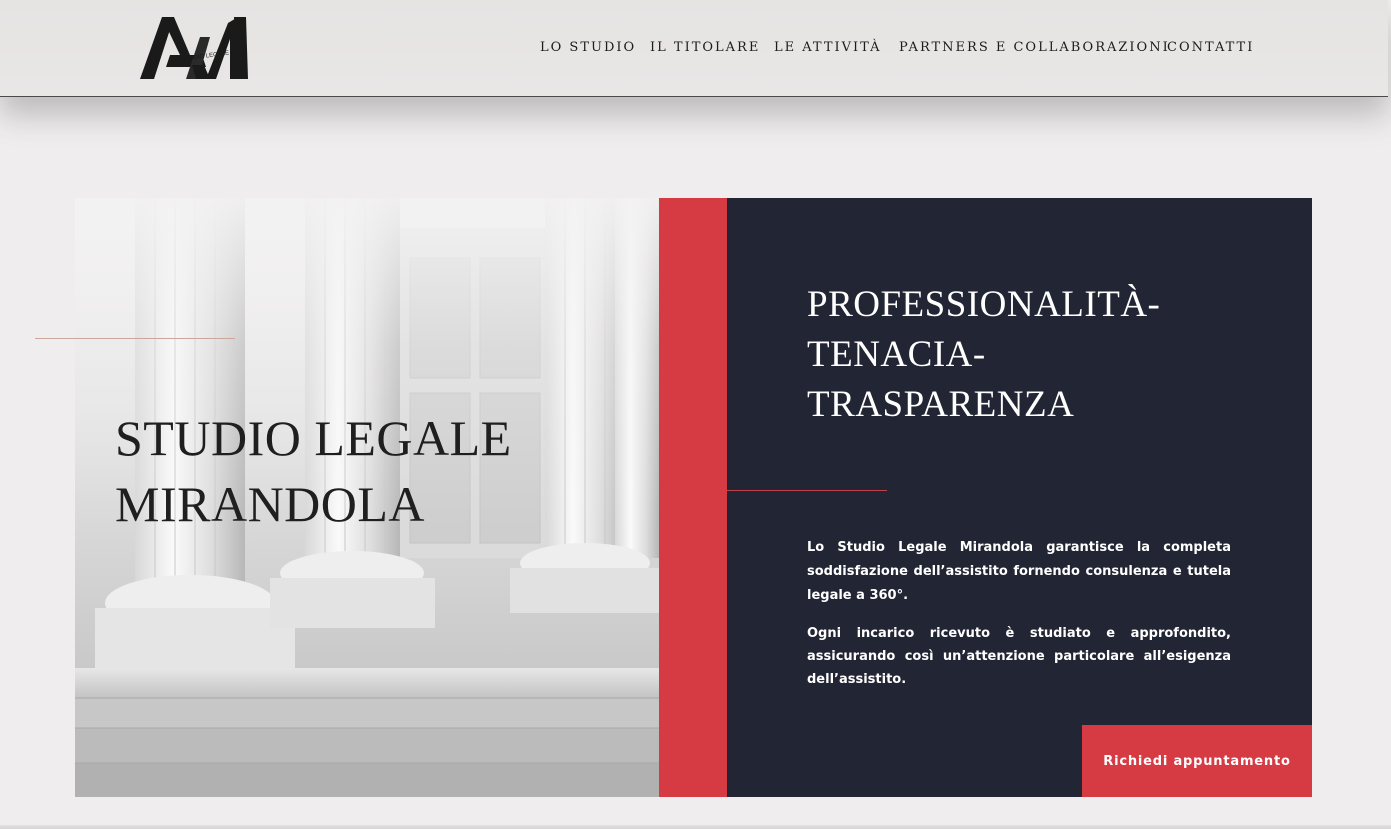  What do you see at coordinates (1034, 47) in the screenshot?
I see `nav-partners-collaborazioni: PARTNERS E COLLABORAZIONI` at bounding box center [1034, 47].